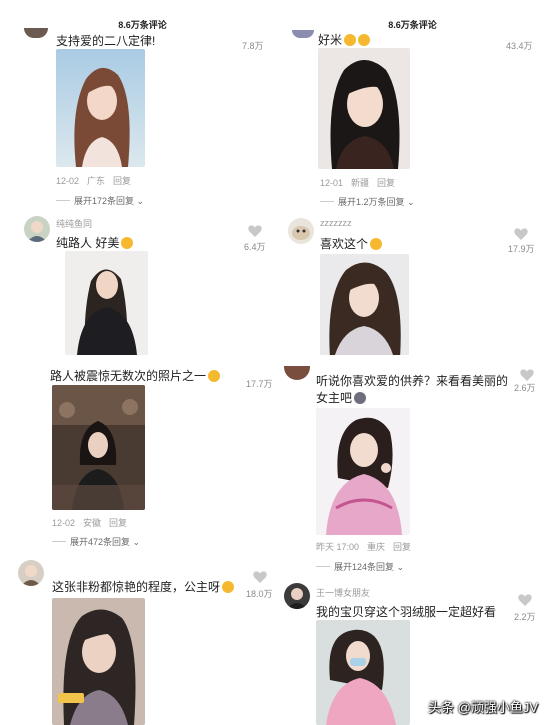 The height and width of the screenshot is (725, 550). Describe the element at coordinates (343, 592) in the screenshot. I see `username: 王一博女朋友` at that location.